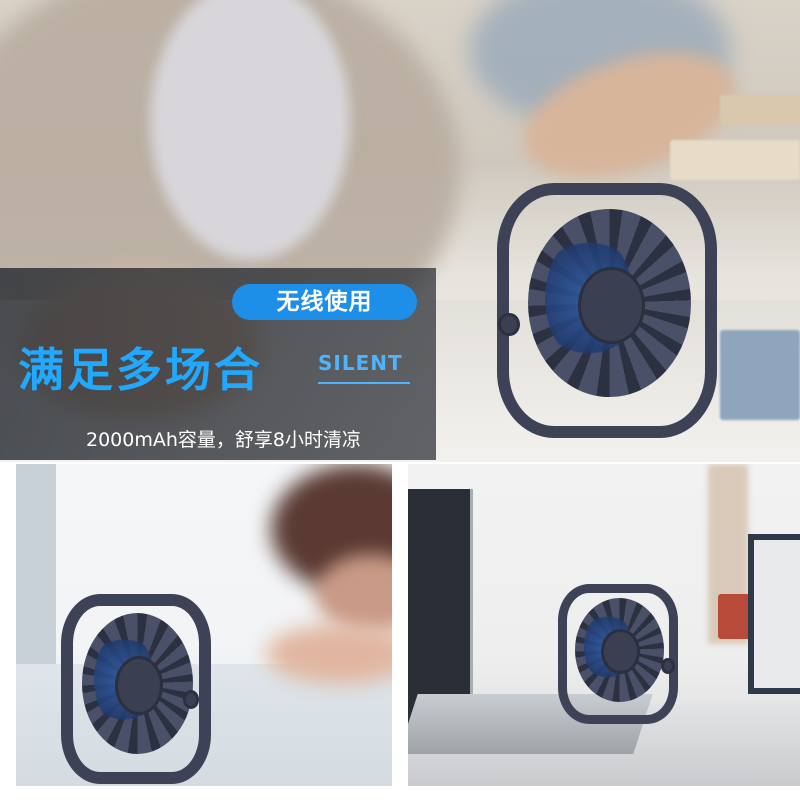 The width and height of the screenshot is (800, 800). Describe the element at coordinates (735, 160) in the screenshot. I see `book-stack` at that location.